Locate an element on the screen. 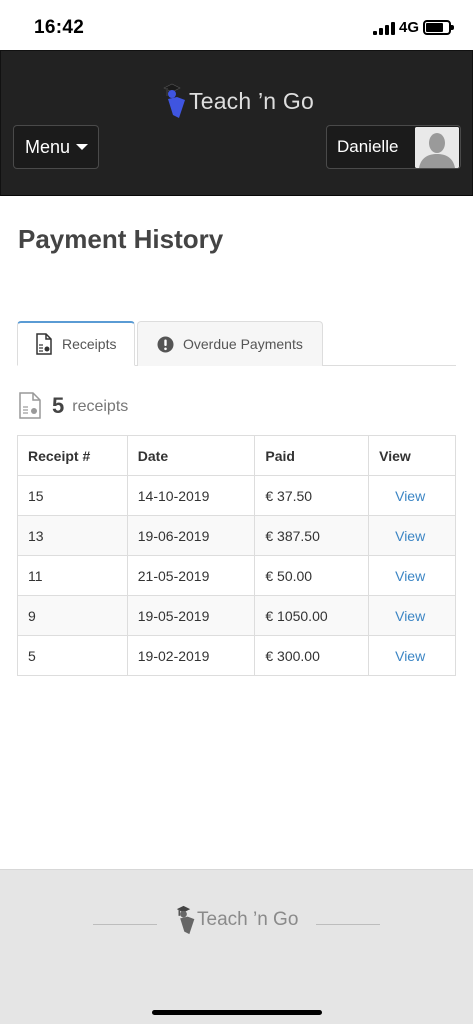 The image size is (473, 1024). app-logo: Teach ’n Go is located at coordinates (238, 101).